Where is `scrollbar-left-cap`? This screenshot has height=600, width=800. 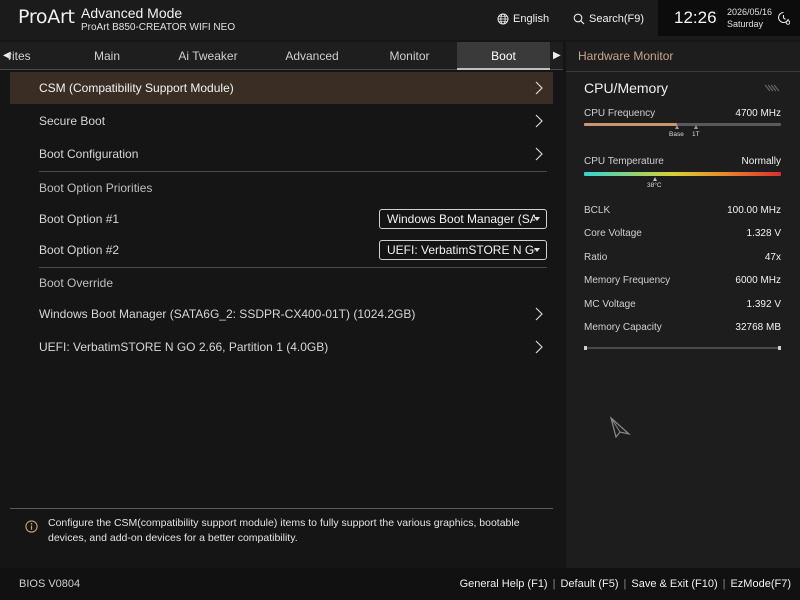 scrollbar-left-cap is located at coordinates (585, 348).